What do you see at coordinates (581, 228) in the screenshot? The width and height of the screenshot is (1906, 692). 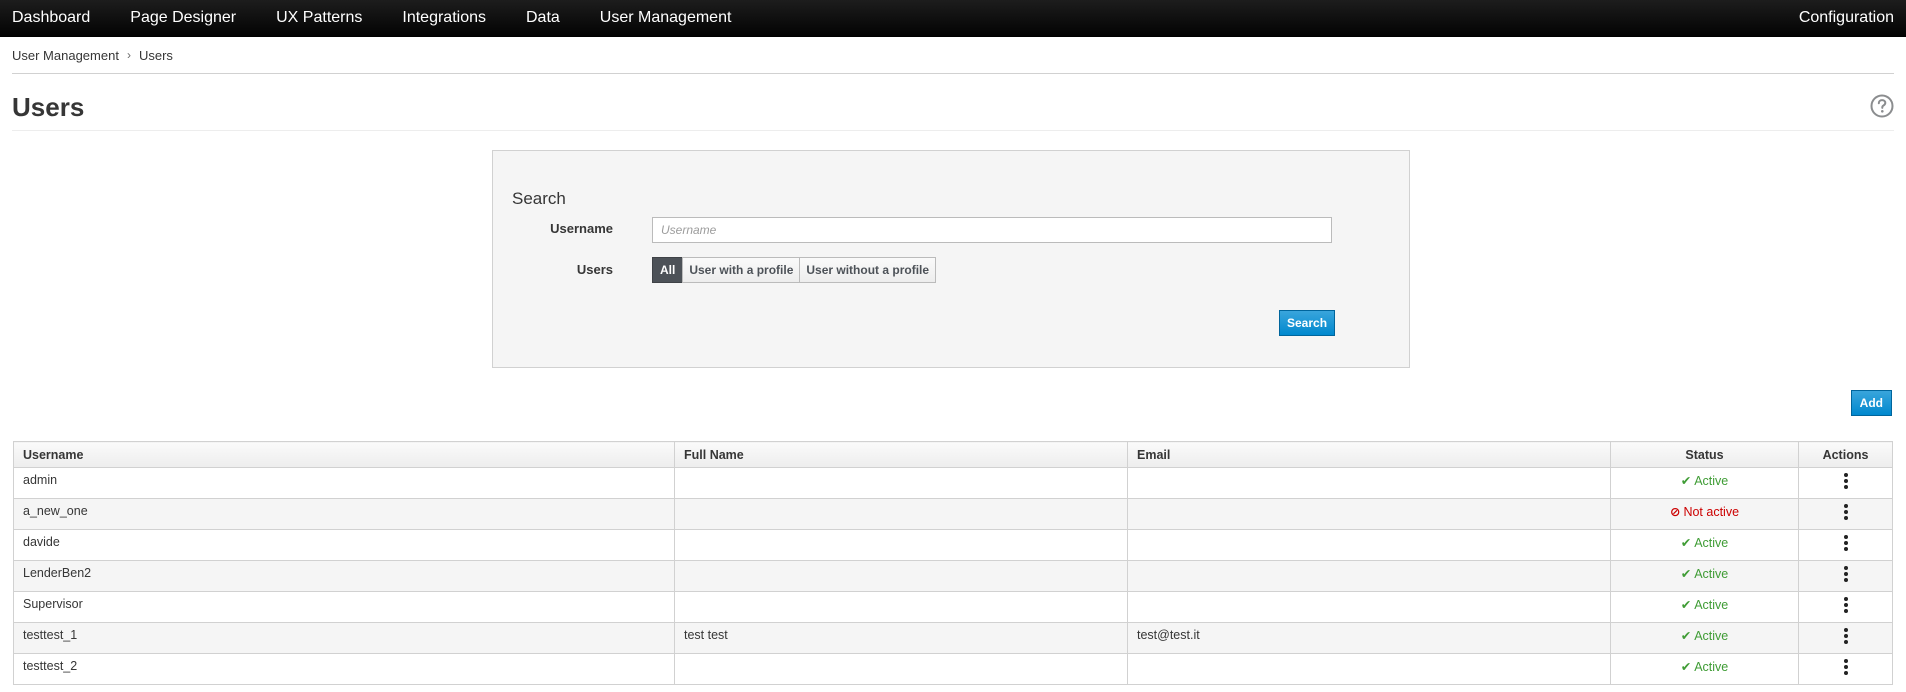 I see `username-label: Username` at bounding box center [581, 228].